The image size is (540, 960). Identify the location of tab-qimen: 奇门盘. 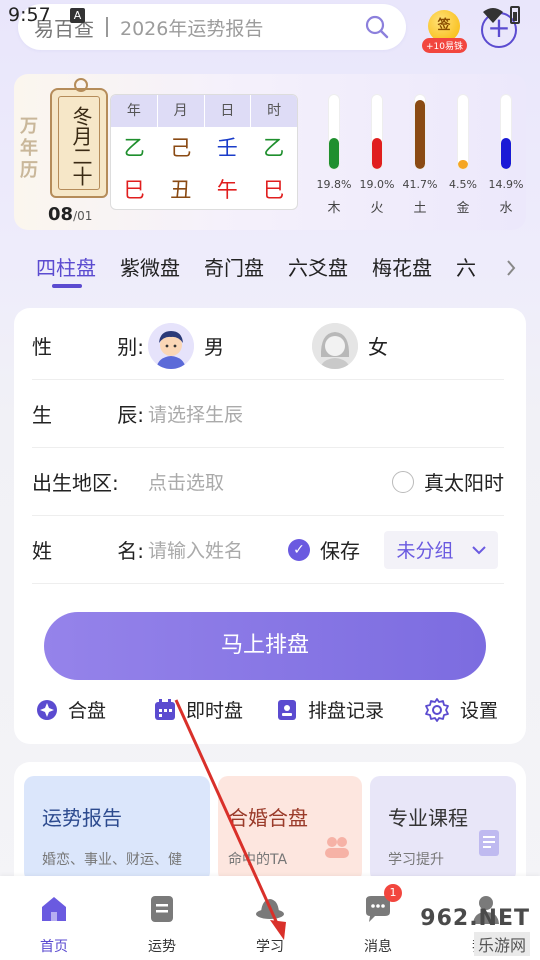
(234, 266).